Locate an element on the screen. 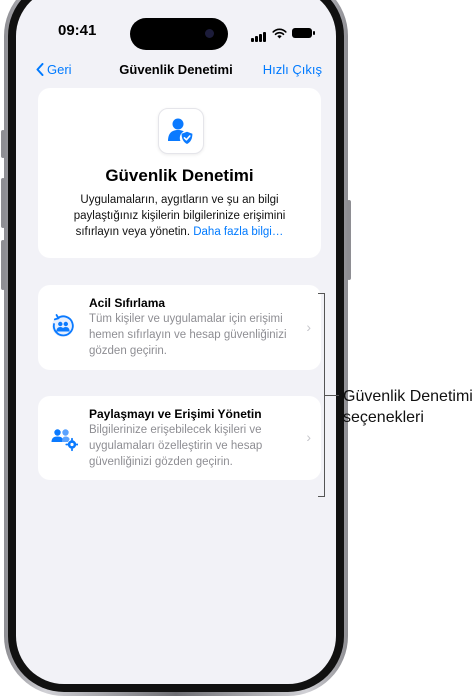 The height and width of the screenshot is (700, 474). back-button: Geri is located at coordinates (54, 69).